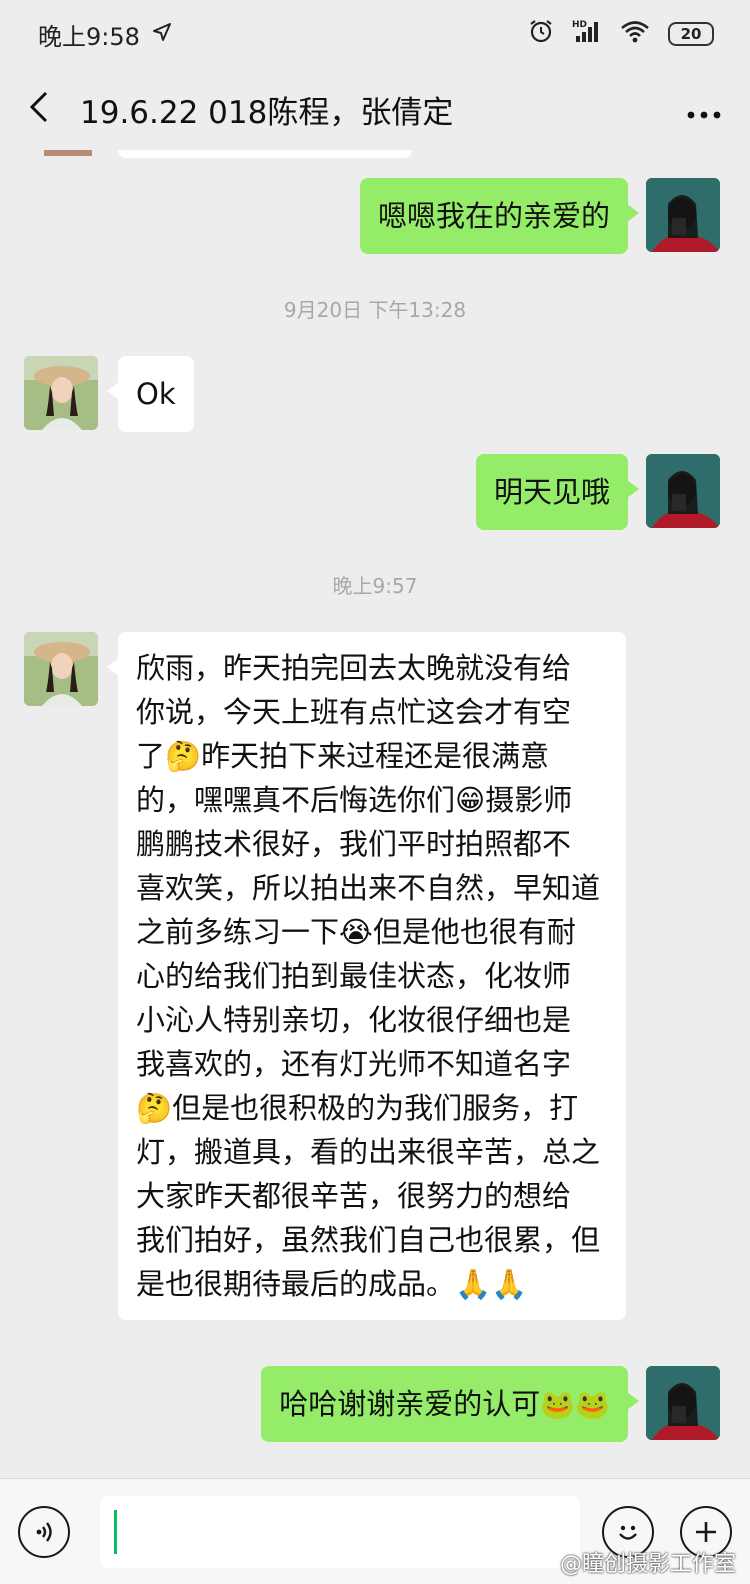 The image size is (750, 1584). I want to click on timestamp: 9月20日 下午13:28, so click(375, 310).